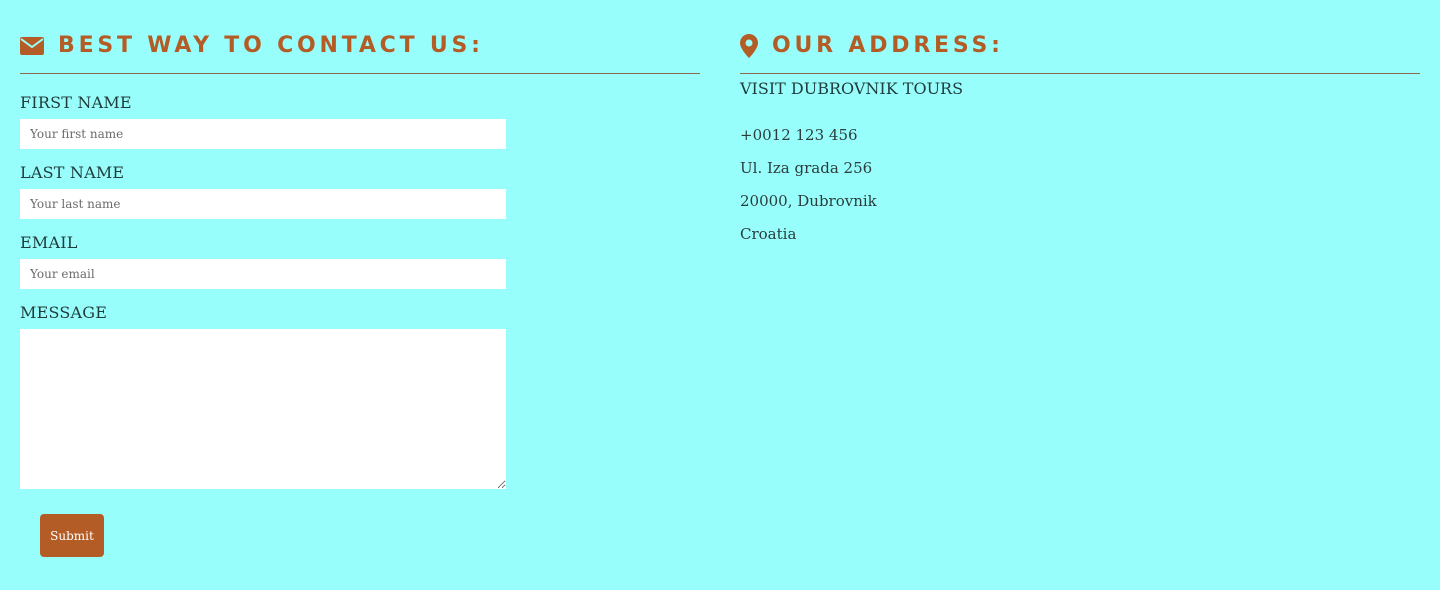 The image size is (1440, 590). What do you see at coordinates (32, 45) in the screenshot?
I see `envelope-icon` at bounding box center [32, 45].